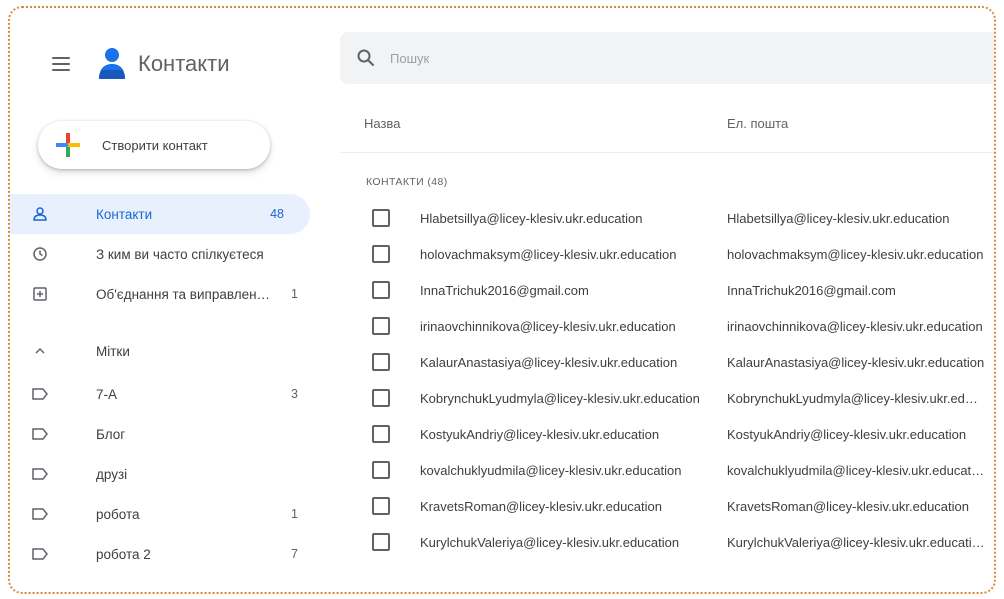 This screenshot has width=1004, height=599. I want to click on sidebar-item-label: Об'єднання та виправлення, so click(183, 294).